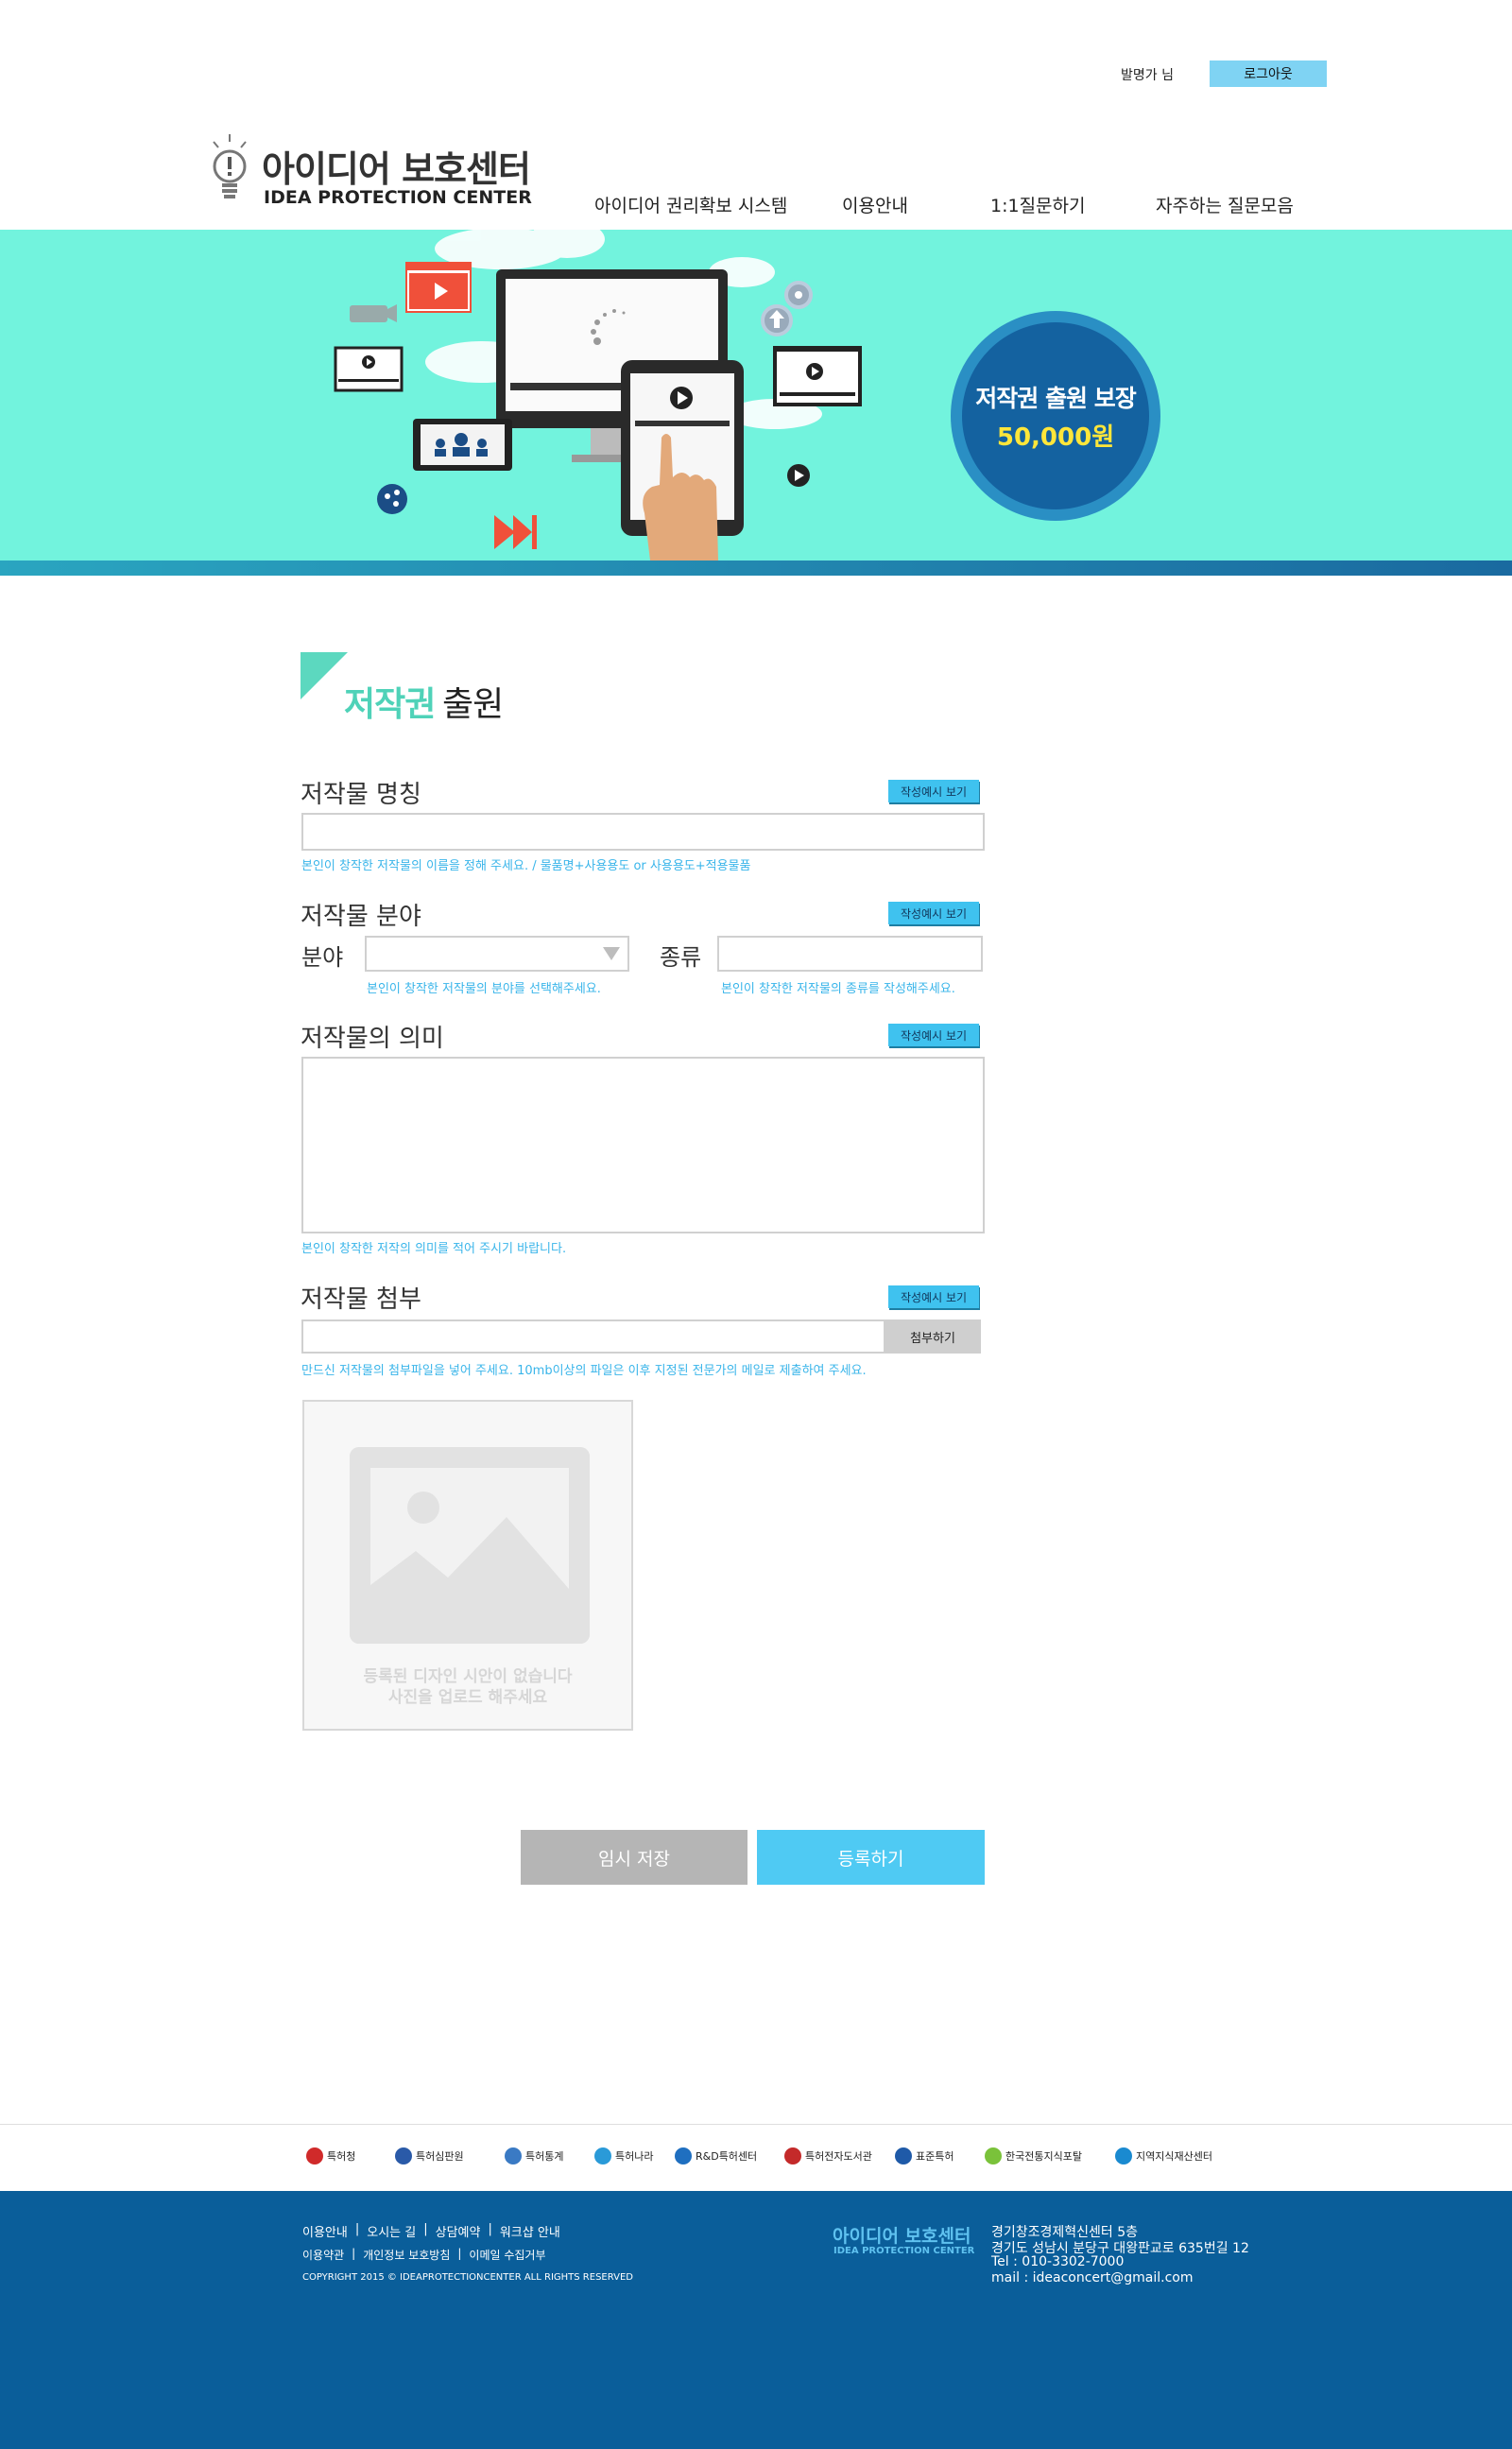 The width and height of the screenshot is (1512, 2449). I want to click on work-name-input, so click(643, 832).